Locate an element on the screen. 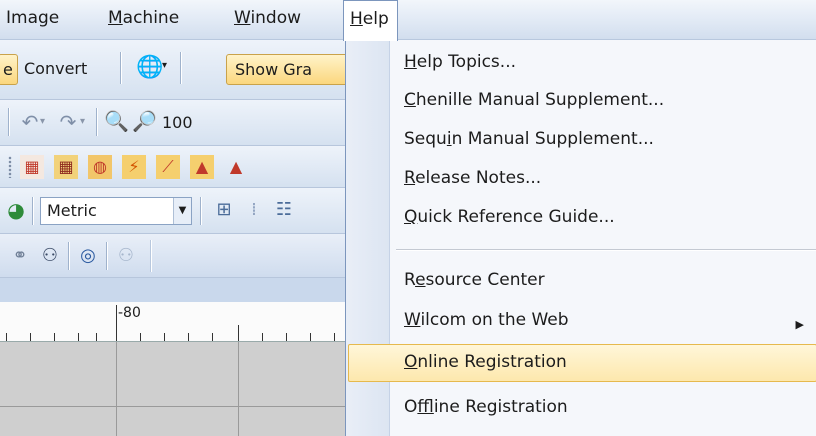  menu-item-mnemonic: e is located at coordinates (420, 280).